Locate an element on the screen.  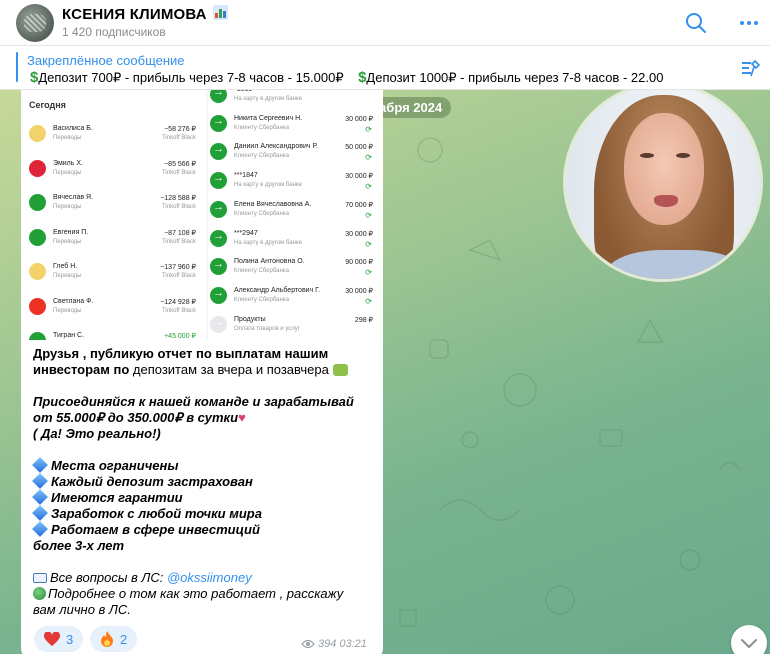
today-label: Сегодня is located at coordinates (47, 105).